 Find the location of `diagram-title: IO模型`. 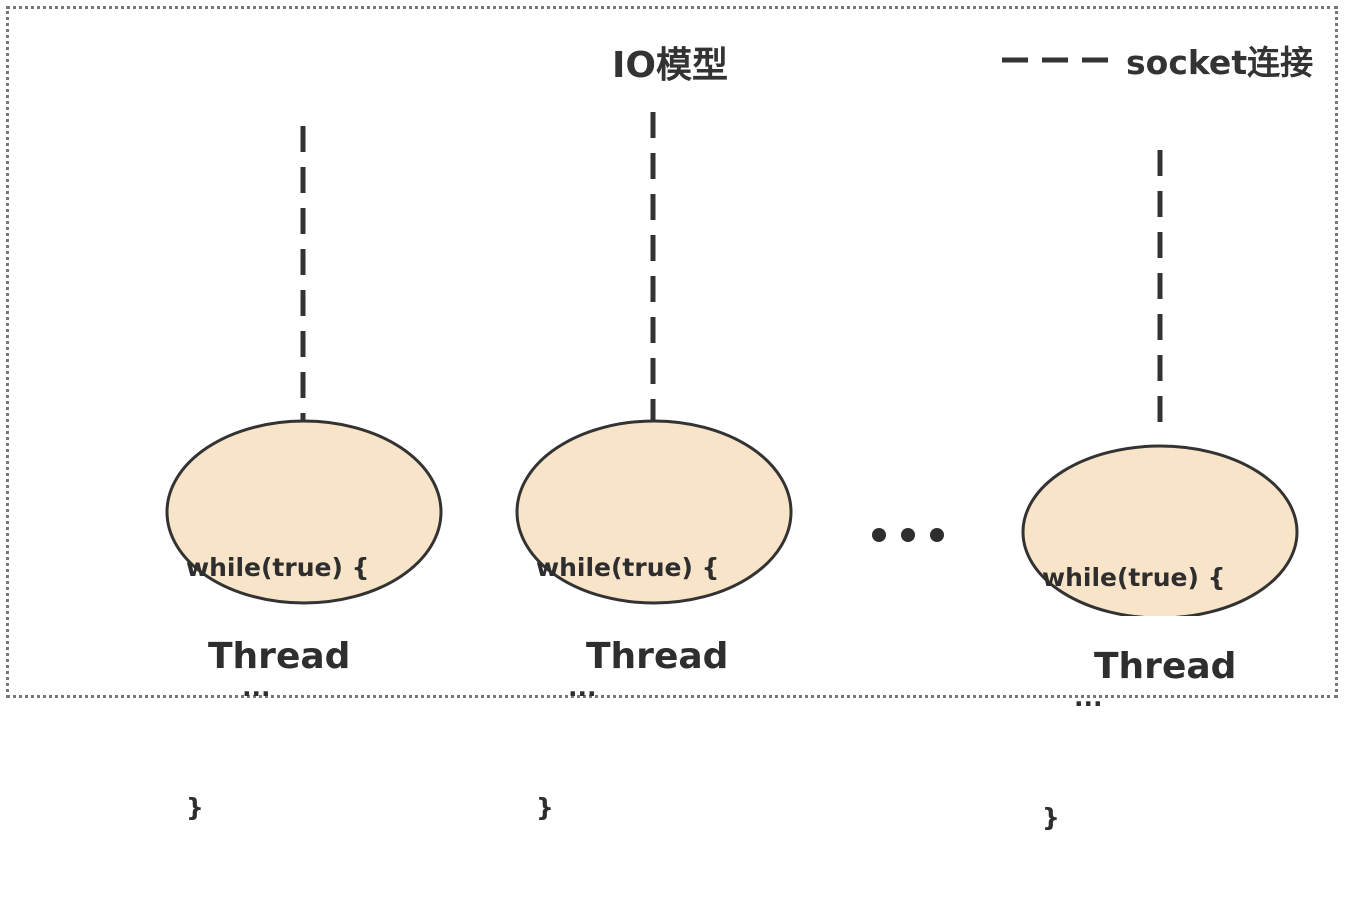

diagram-title: IO模型 is located at coordinates (670, 65).